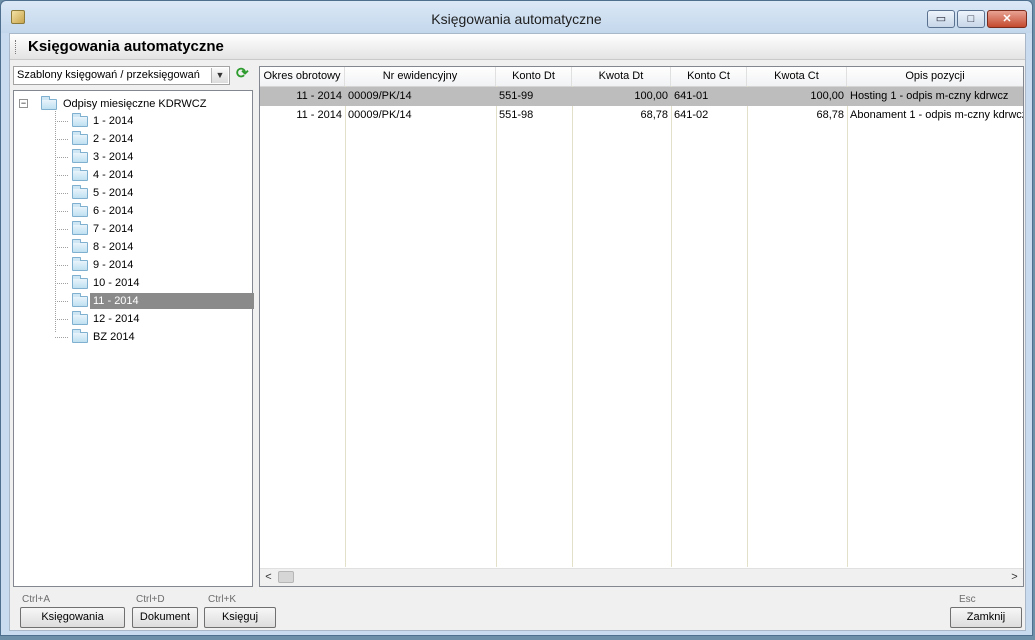  I want to click on tree-item-label: 10 - 2014, so click(116, 283).